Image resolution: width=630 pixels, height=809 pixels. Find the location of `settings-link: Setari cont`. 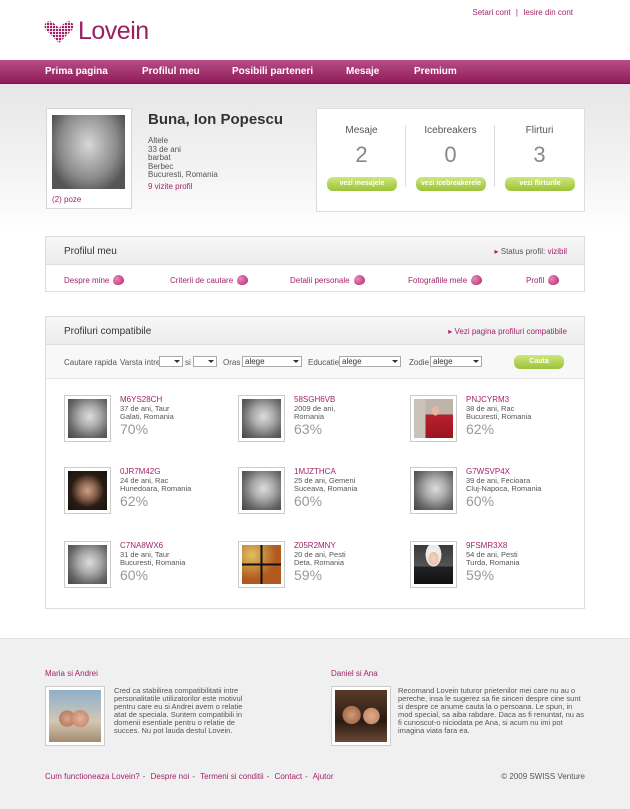

settings-link: Setari cont is located at coordinates (491, 12).